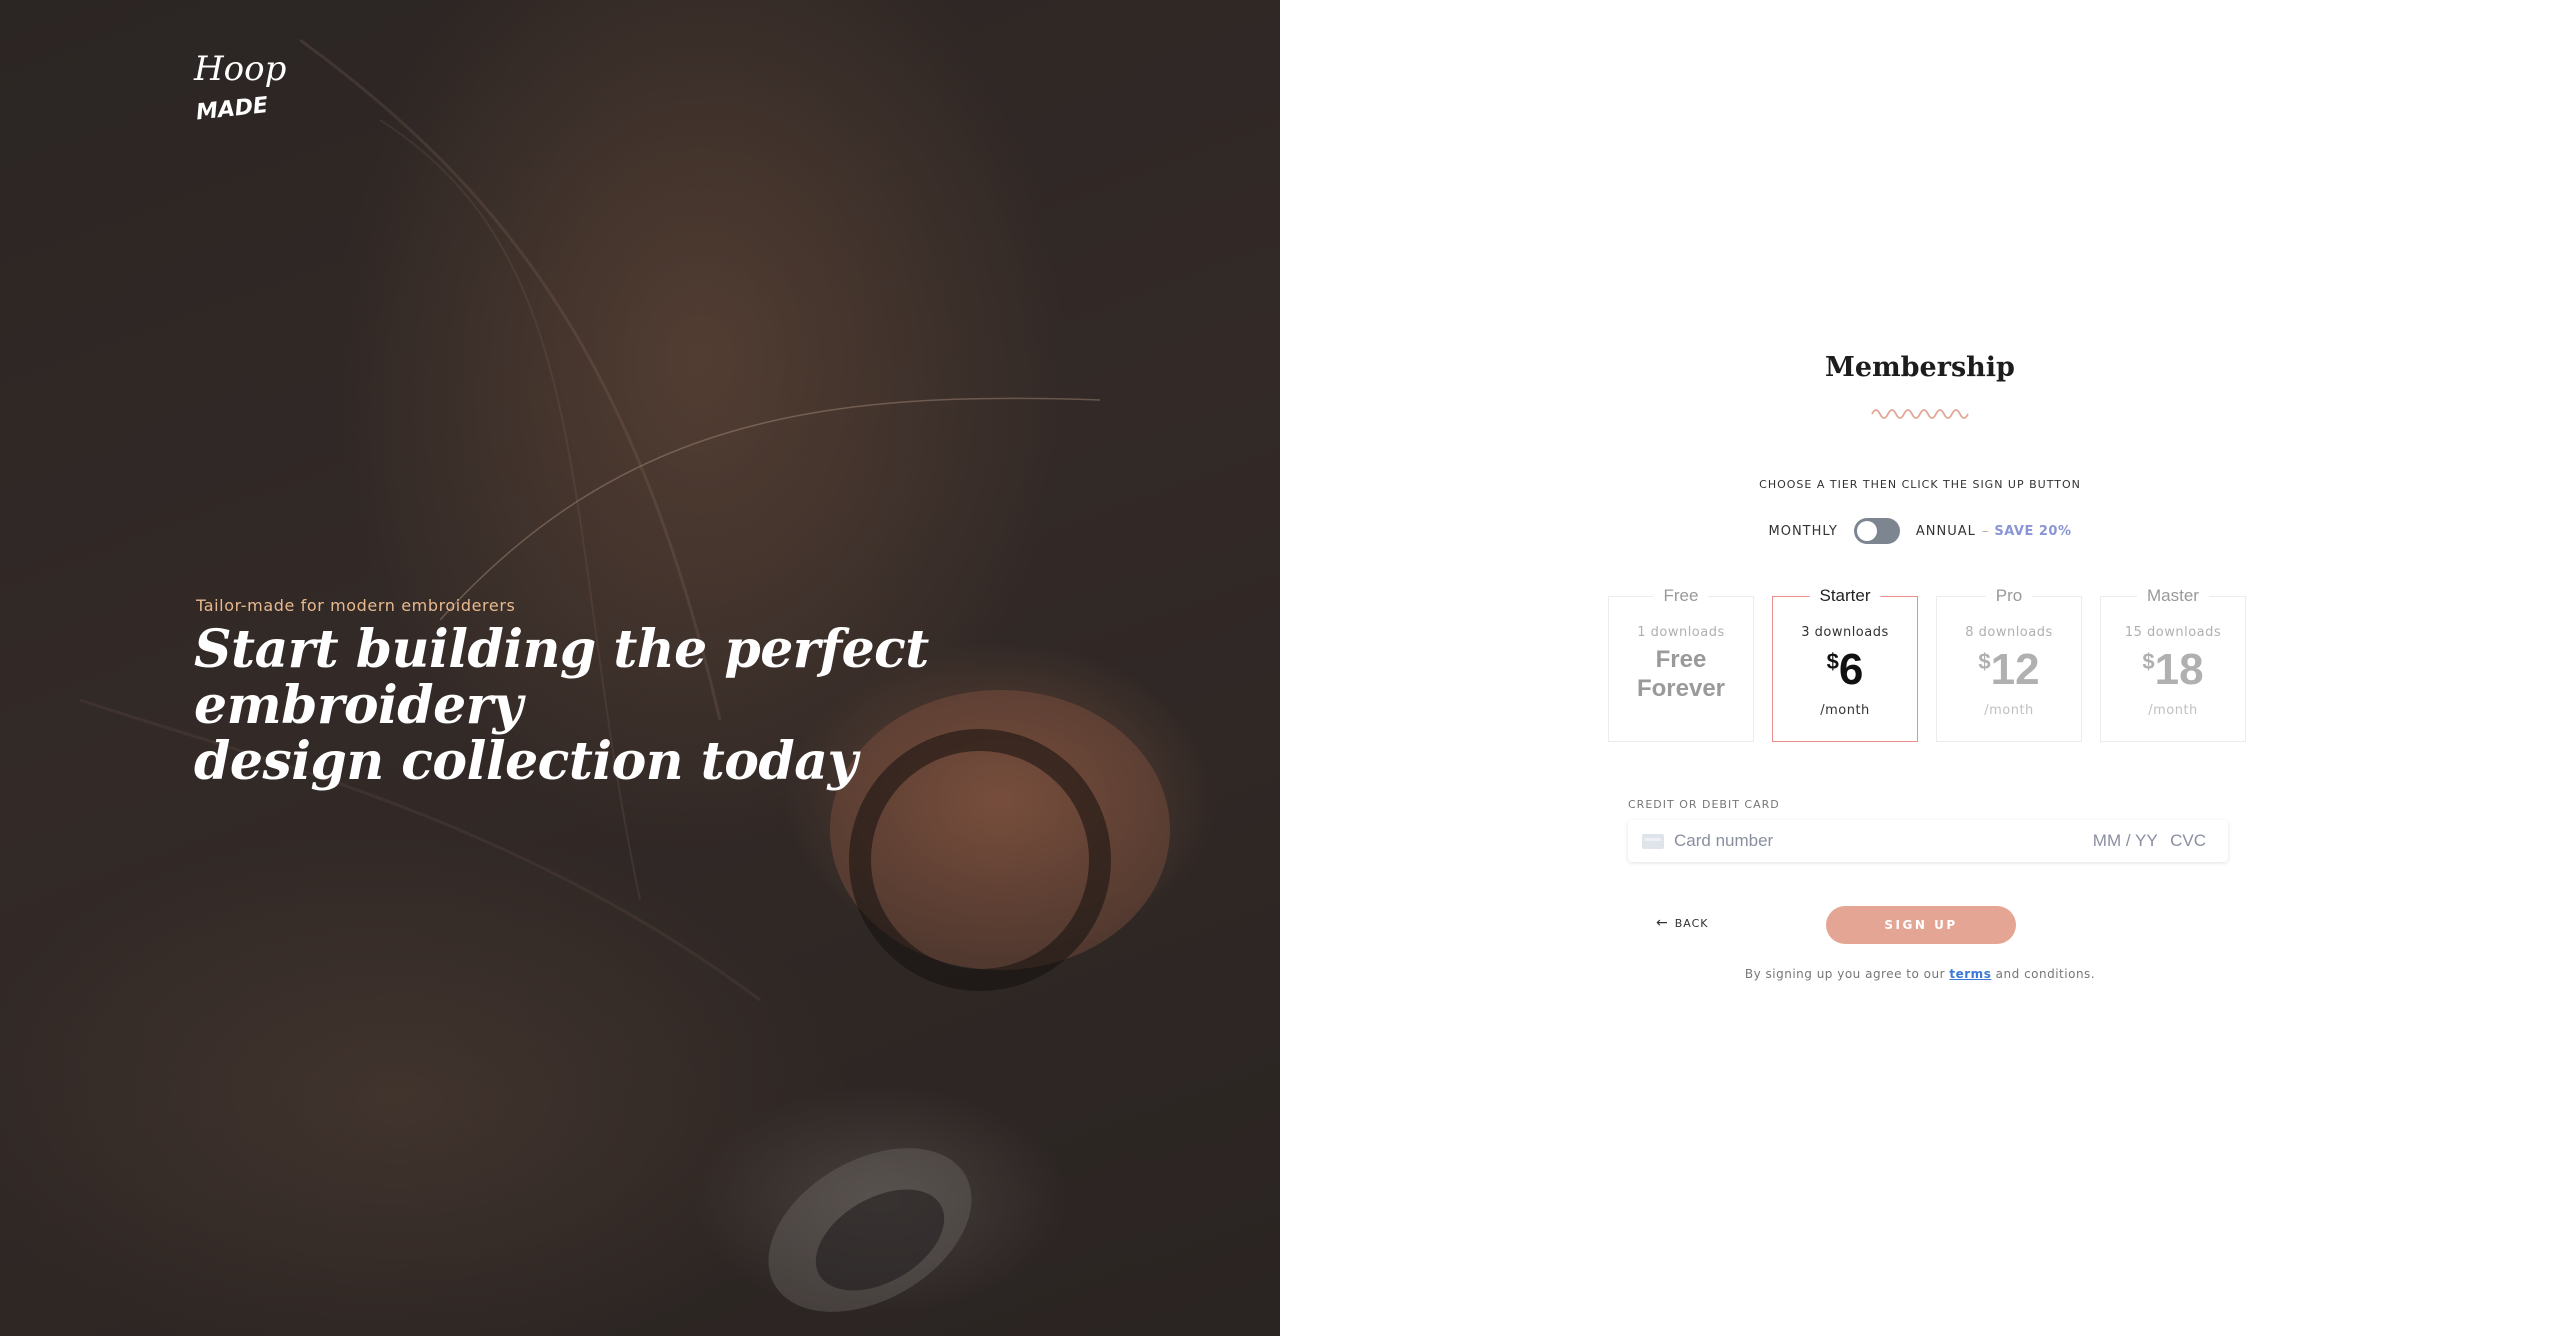 This screenshot has width=2560, height=1336. I want to click on back-button: ← BACK, so click(1682, 923).